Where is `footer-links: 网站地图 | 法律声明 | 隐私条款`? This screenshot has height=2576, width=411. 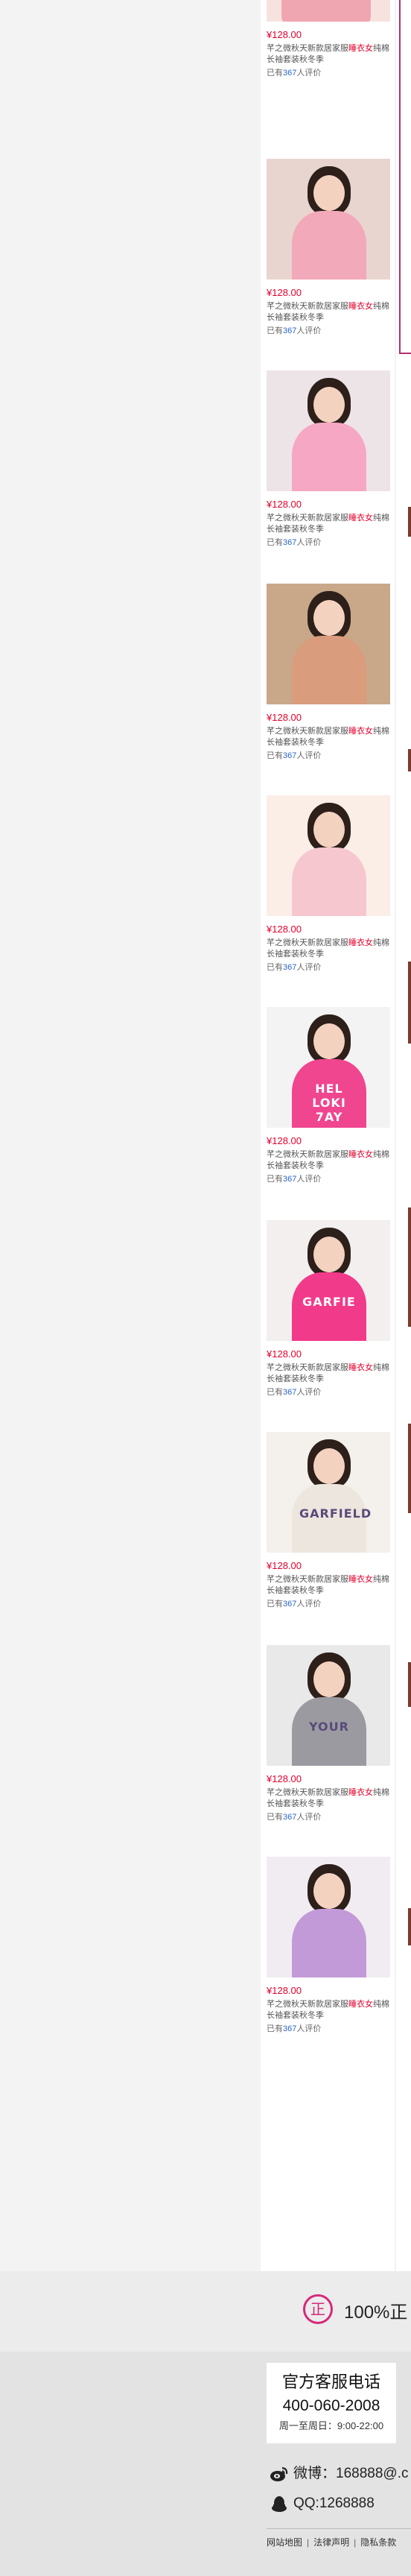
footer-links: 网站地图 | 法律声明 | 隐私条款 is located at coordinates (331, 2542).